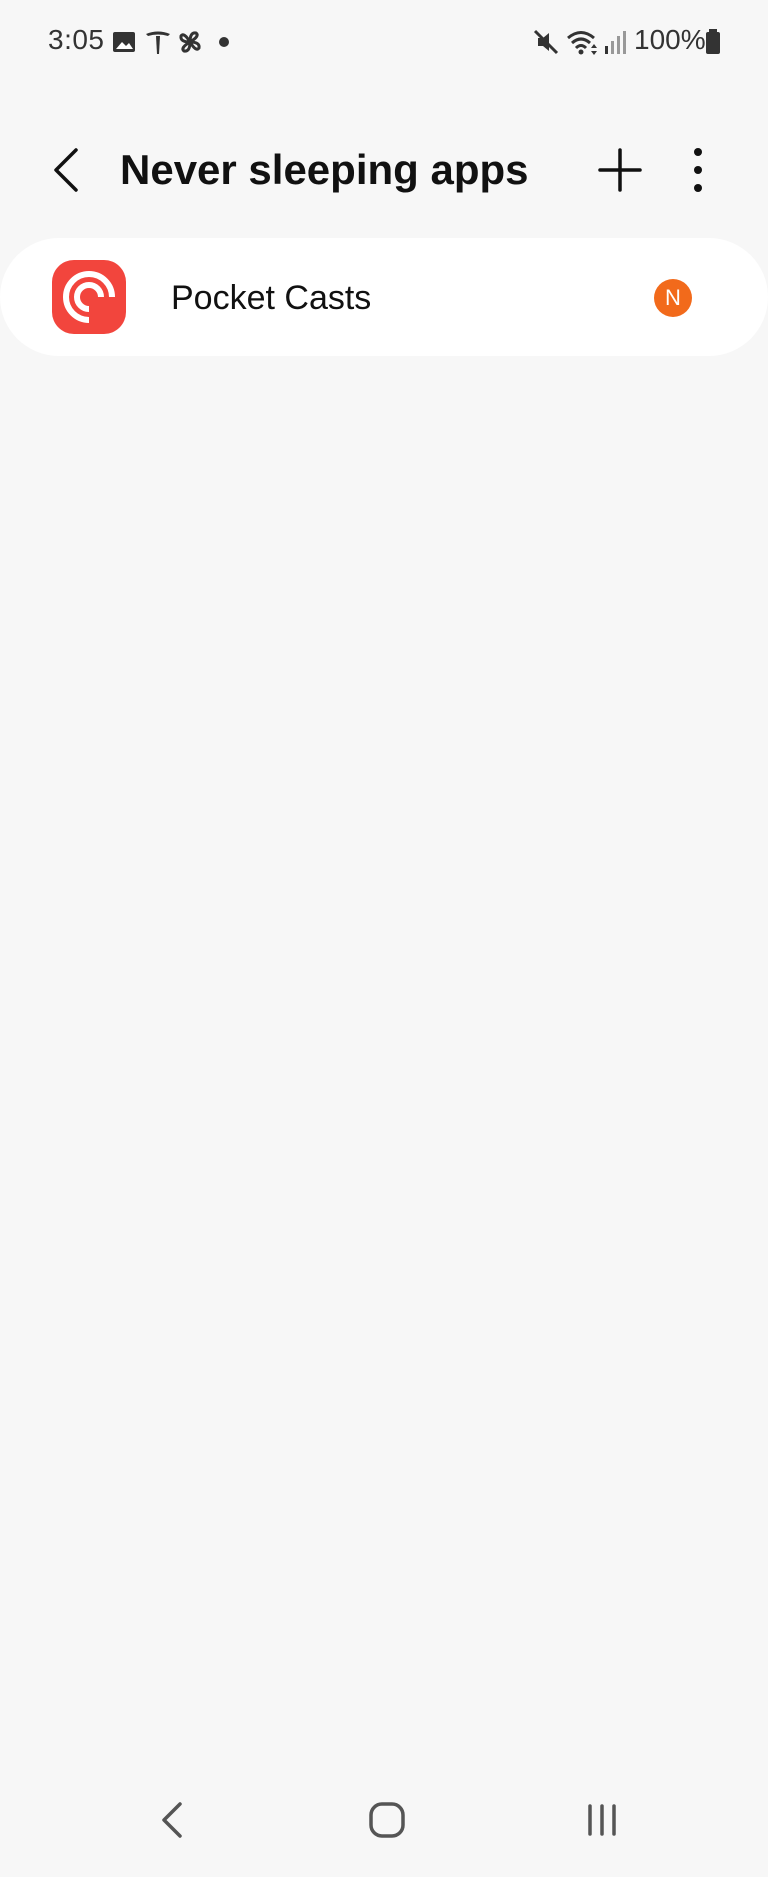 The image size is (768, 1877). What do you see at coordinates (224, 42) in the screenshot?
I see `dot-icon` at bounding box center [224, 42].